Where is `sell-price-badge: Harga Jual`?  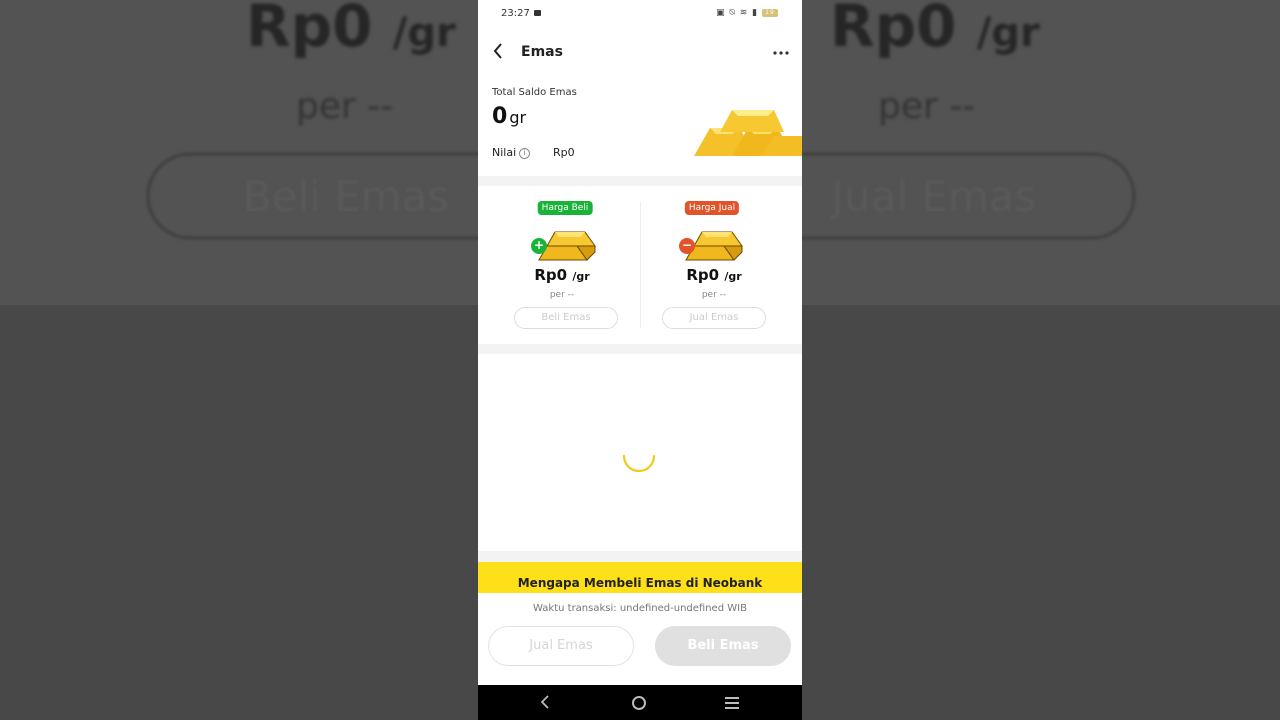
sell-price-badge: Harga Jual is located at coordinates (712, 208).